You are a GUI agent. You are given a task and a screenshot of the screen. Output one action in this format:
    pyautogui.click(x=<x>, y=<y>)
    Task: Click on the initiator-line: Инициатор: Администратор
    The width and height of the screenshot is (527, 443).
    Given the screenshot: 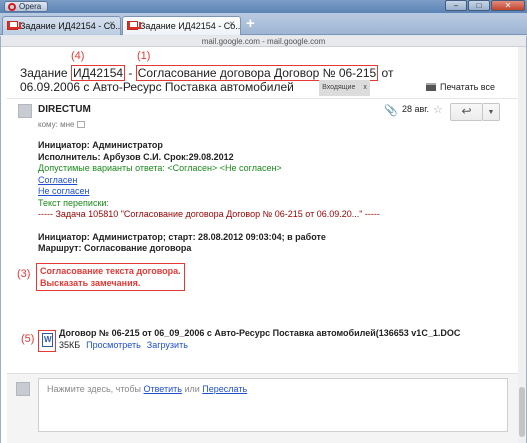 What is the action you would take?
    pyautogui.click(x=100, y=145)
    